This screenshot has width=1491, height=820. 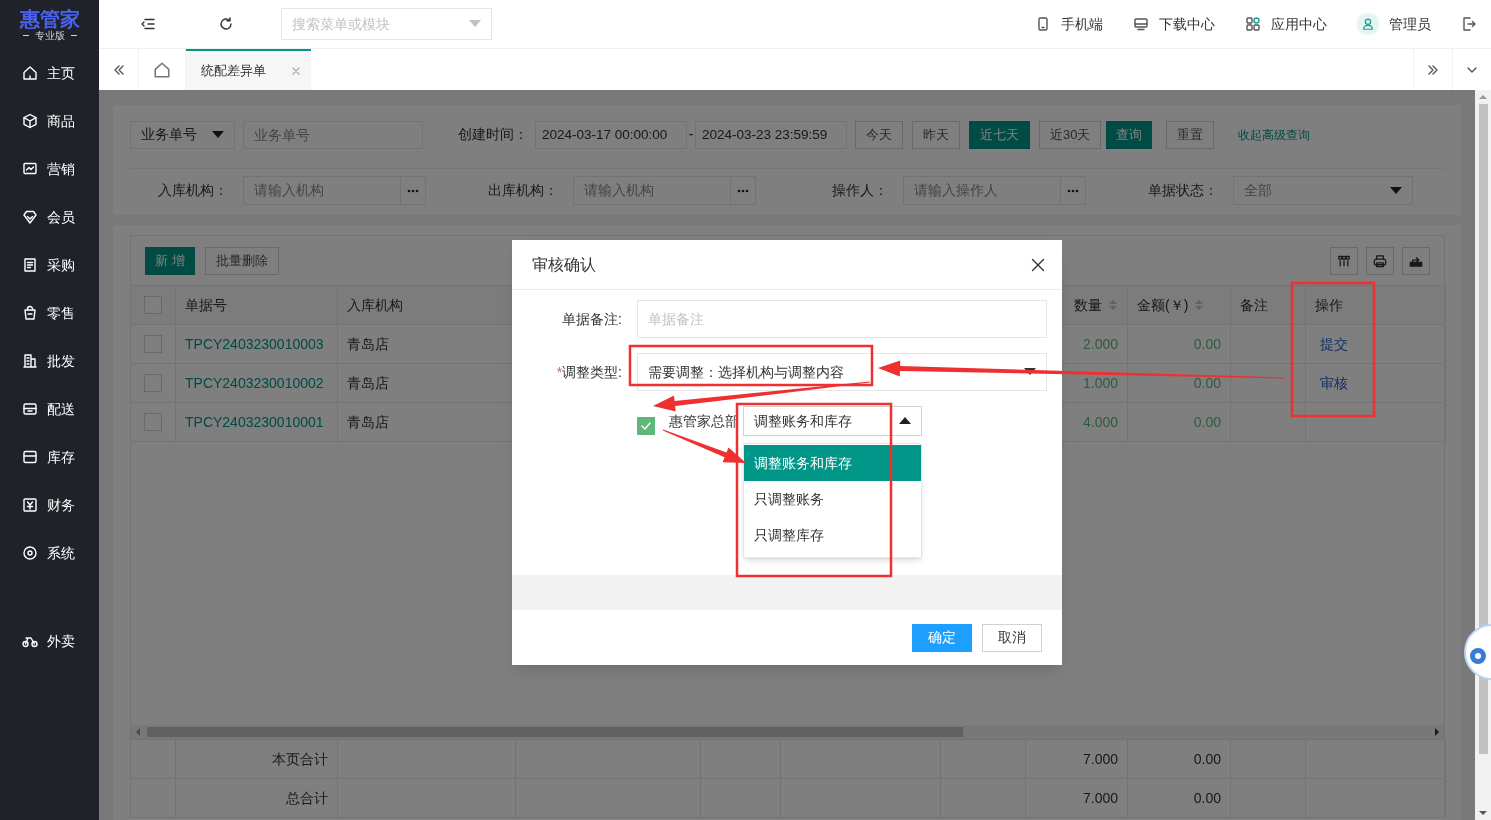 What do you see at coordinates (49, 121) in the screenshot?
I see `sidebar-item: 商品` at bounding box center [49, 121].